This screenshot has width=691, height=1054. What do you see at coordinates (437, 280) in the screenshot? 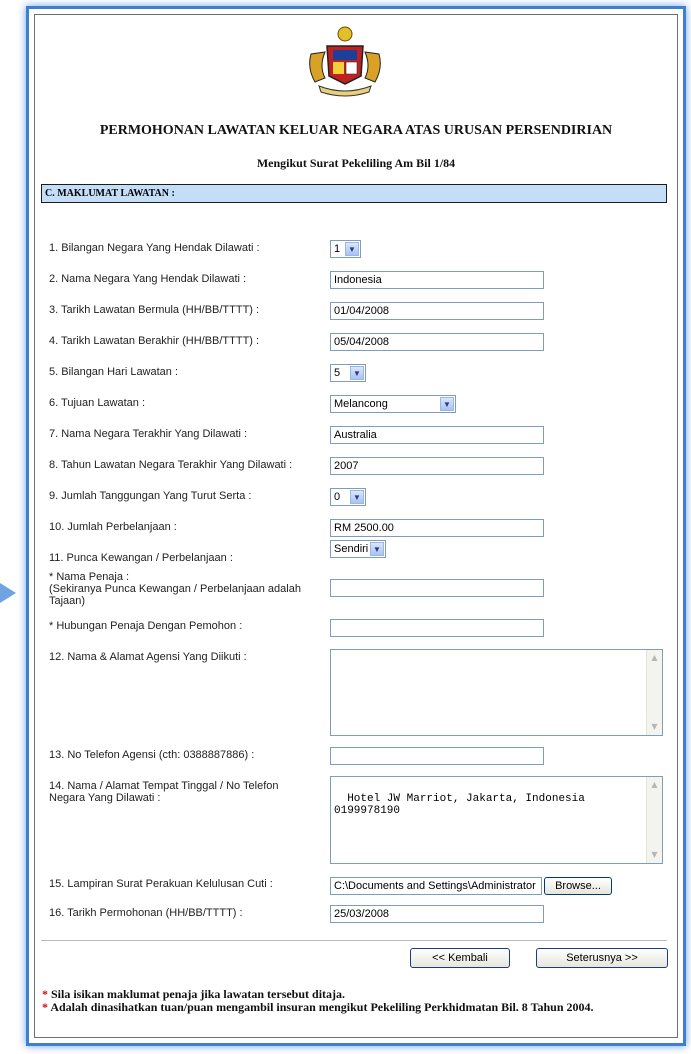
I see `nama-negara-input: Indonesia` at bounding box center [437, 280].